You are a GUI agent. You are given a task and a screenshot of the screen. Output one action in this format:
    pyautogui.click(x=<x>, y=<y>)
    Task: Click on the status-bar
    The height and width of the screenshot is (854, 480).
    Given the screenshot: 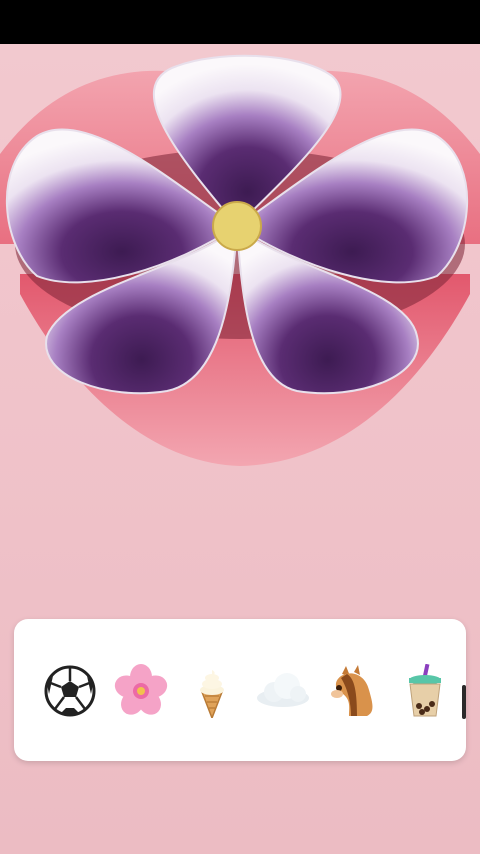 What is the action you would take?
    pyautogui.click(x=240, y=22)
    